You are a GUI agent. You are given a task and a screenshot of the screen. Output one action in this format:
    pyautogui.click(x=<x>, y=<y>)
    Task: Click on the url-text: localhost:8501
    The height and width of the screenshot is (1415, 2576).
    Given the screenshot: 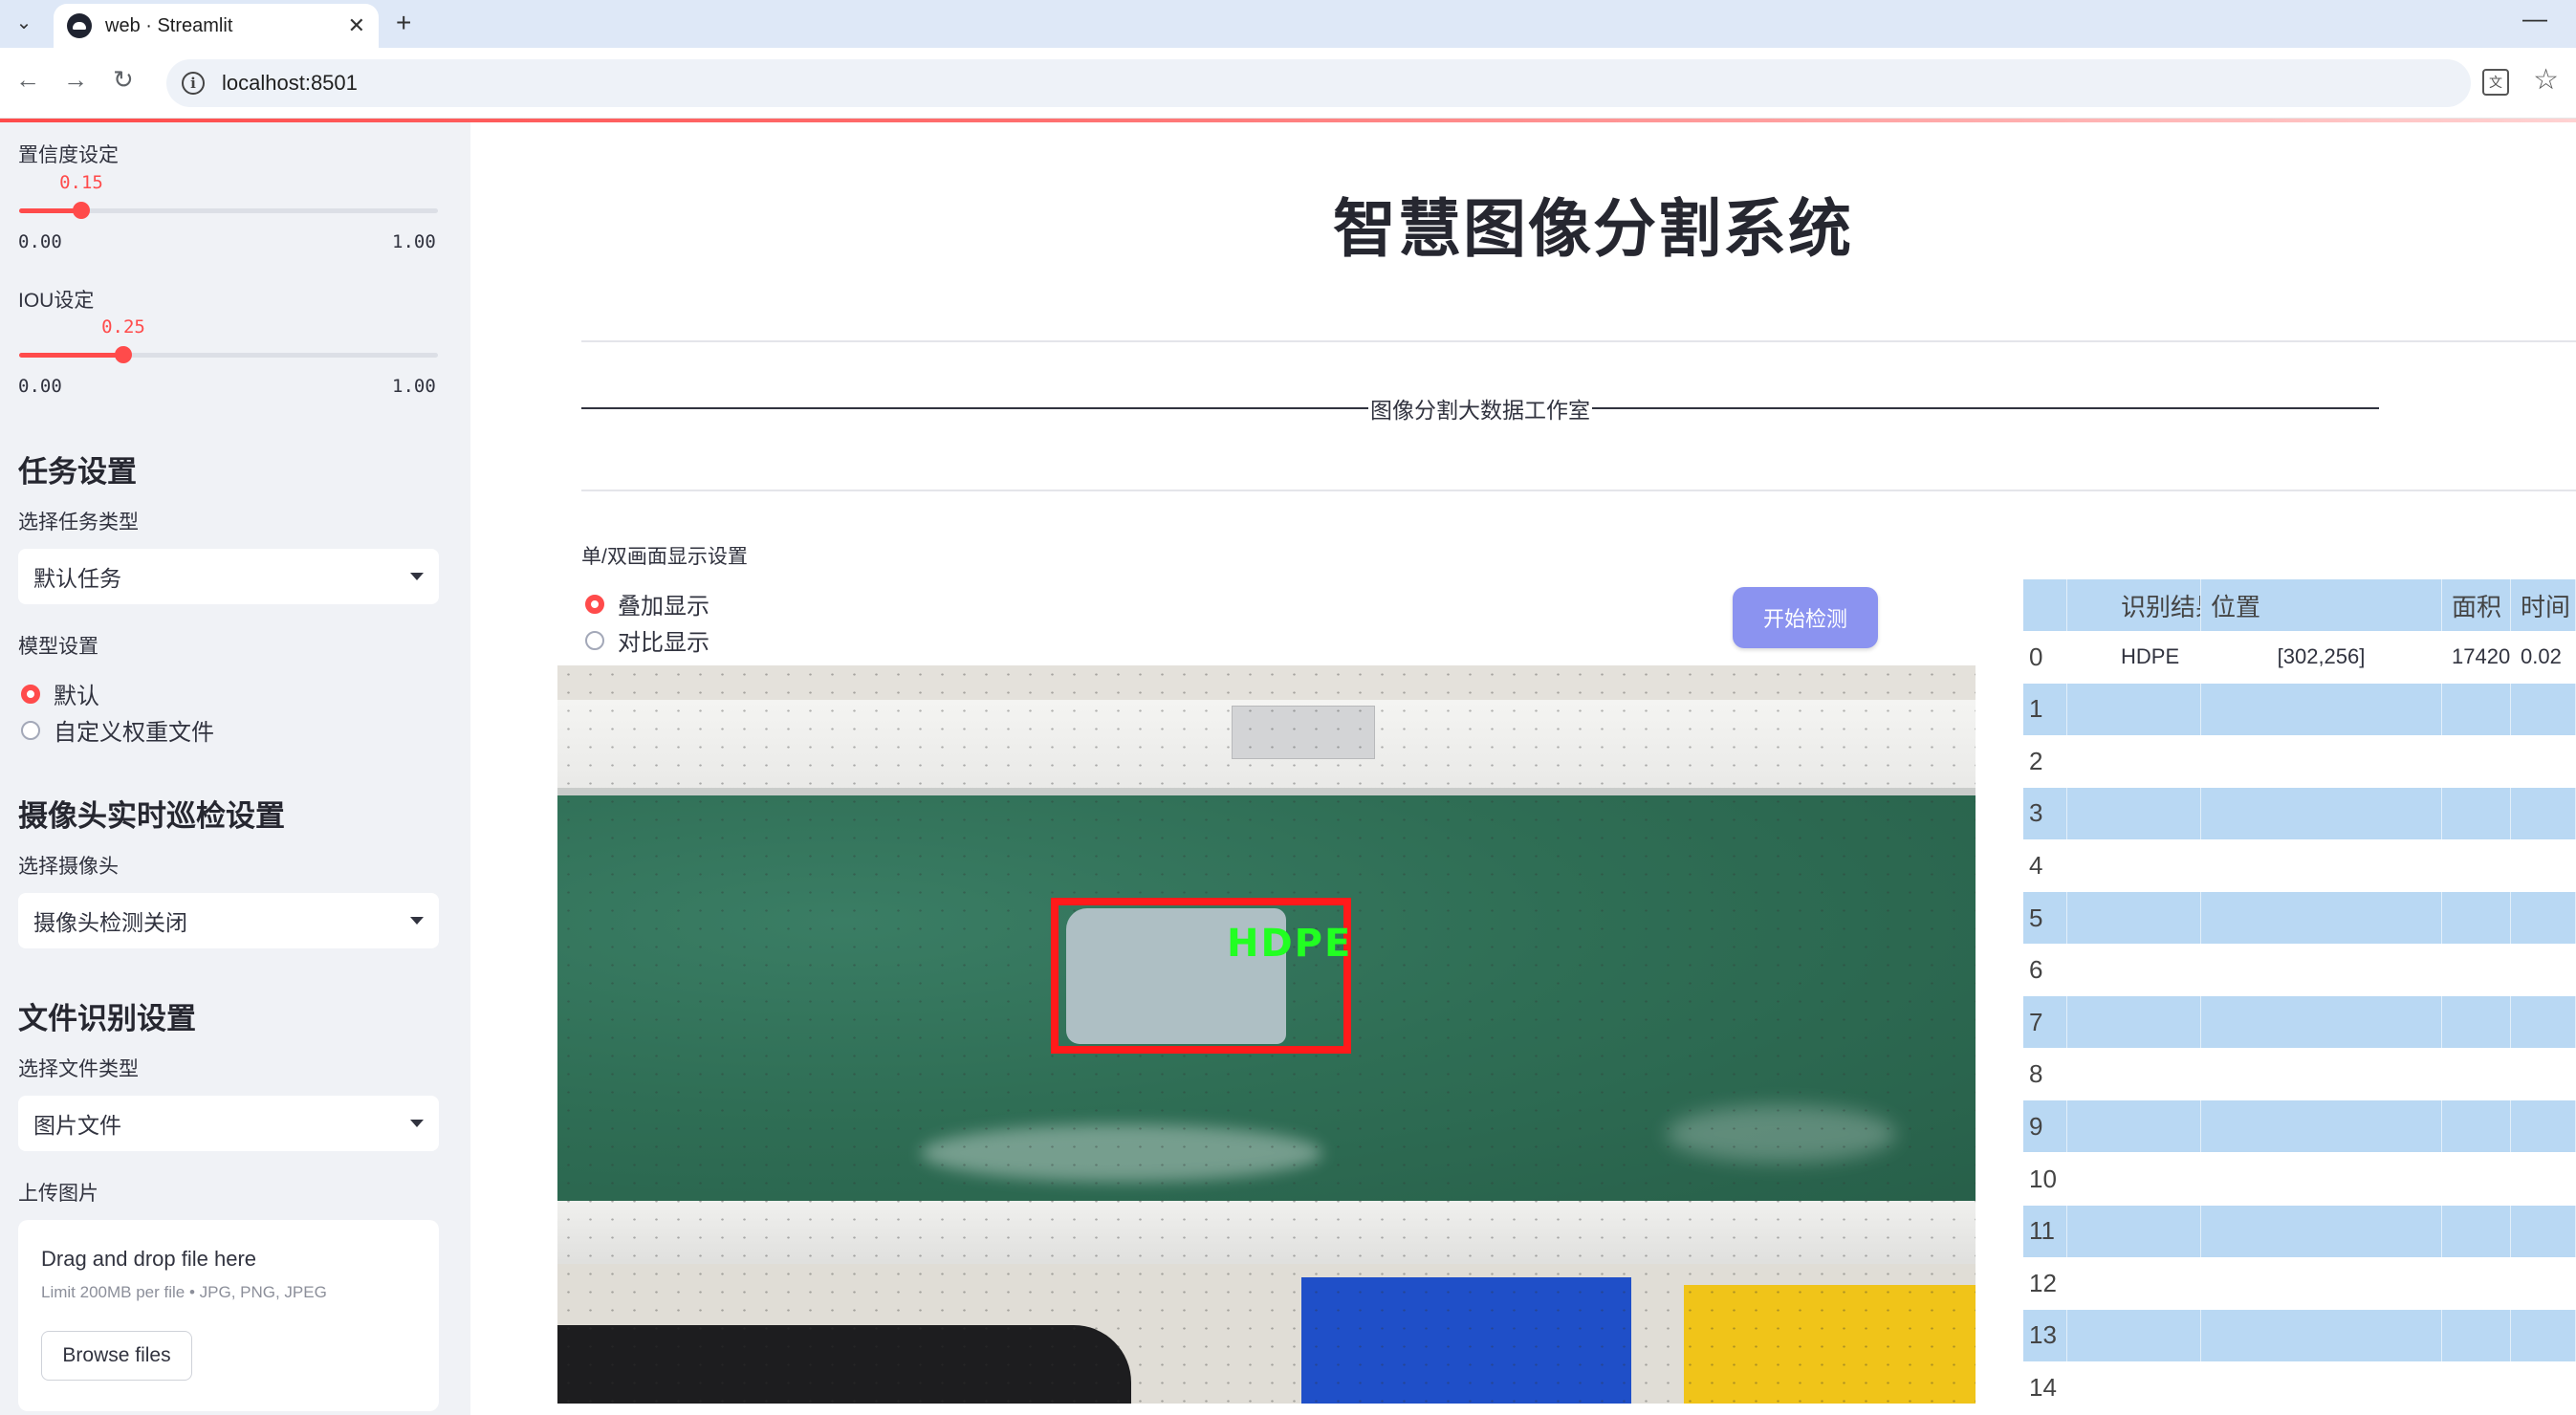 What is the action you would take?
    pyautogui.click(x=290, y=83)
    